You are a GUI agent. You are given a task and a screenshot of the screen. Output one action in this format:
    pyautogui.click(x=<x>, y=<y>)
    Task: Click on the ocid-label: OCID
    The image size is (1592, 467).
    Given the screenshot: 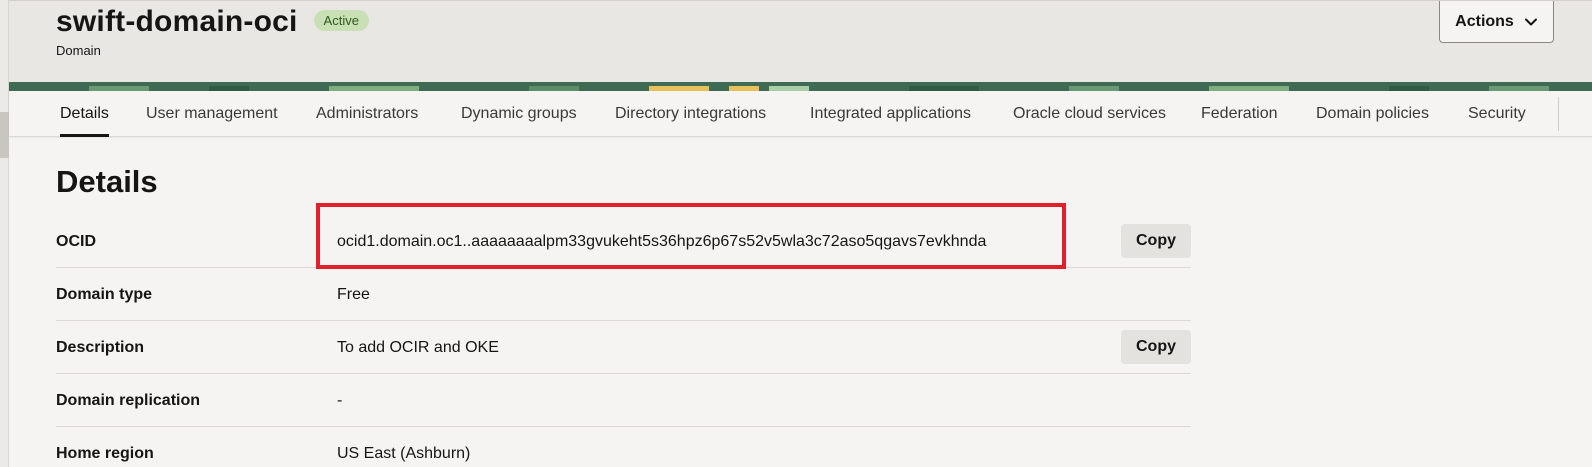 What is the action you would take?
    pyautogui.click(x=76, y=241)
    